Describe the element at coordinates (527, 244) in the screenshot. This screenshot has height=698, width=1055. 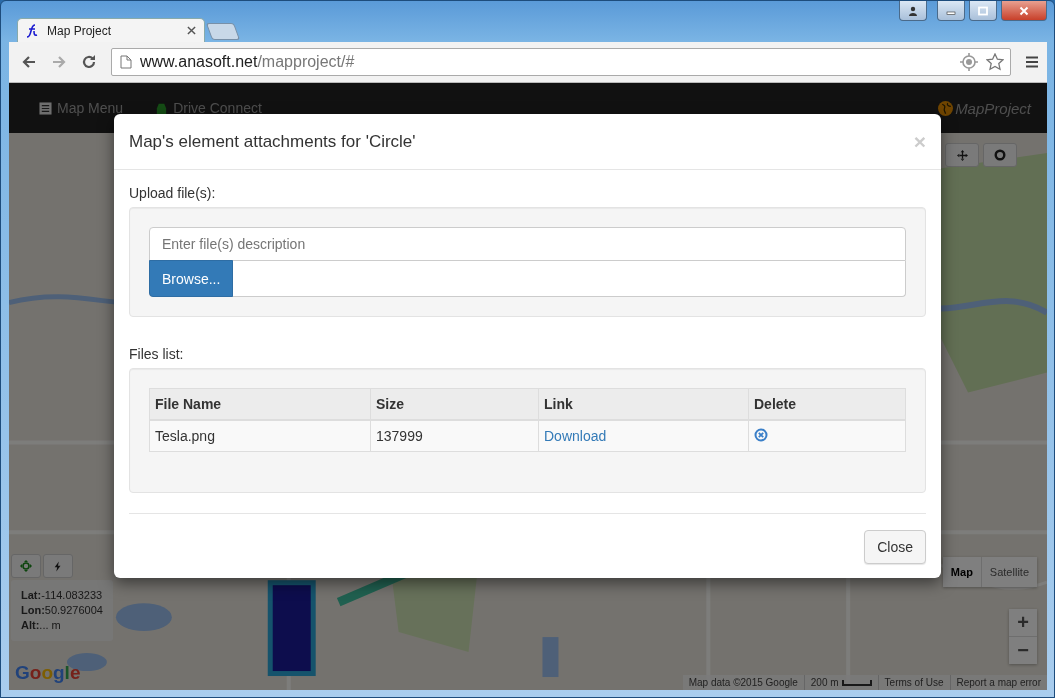
I see `description-field: Enter file(s) description` at that location.